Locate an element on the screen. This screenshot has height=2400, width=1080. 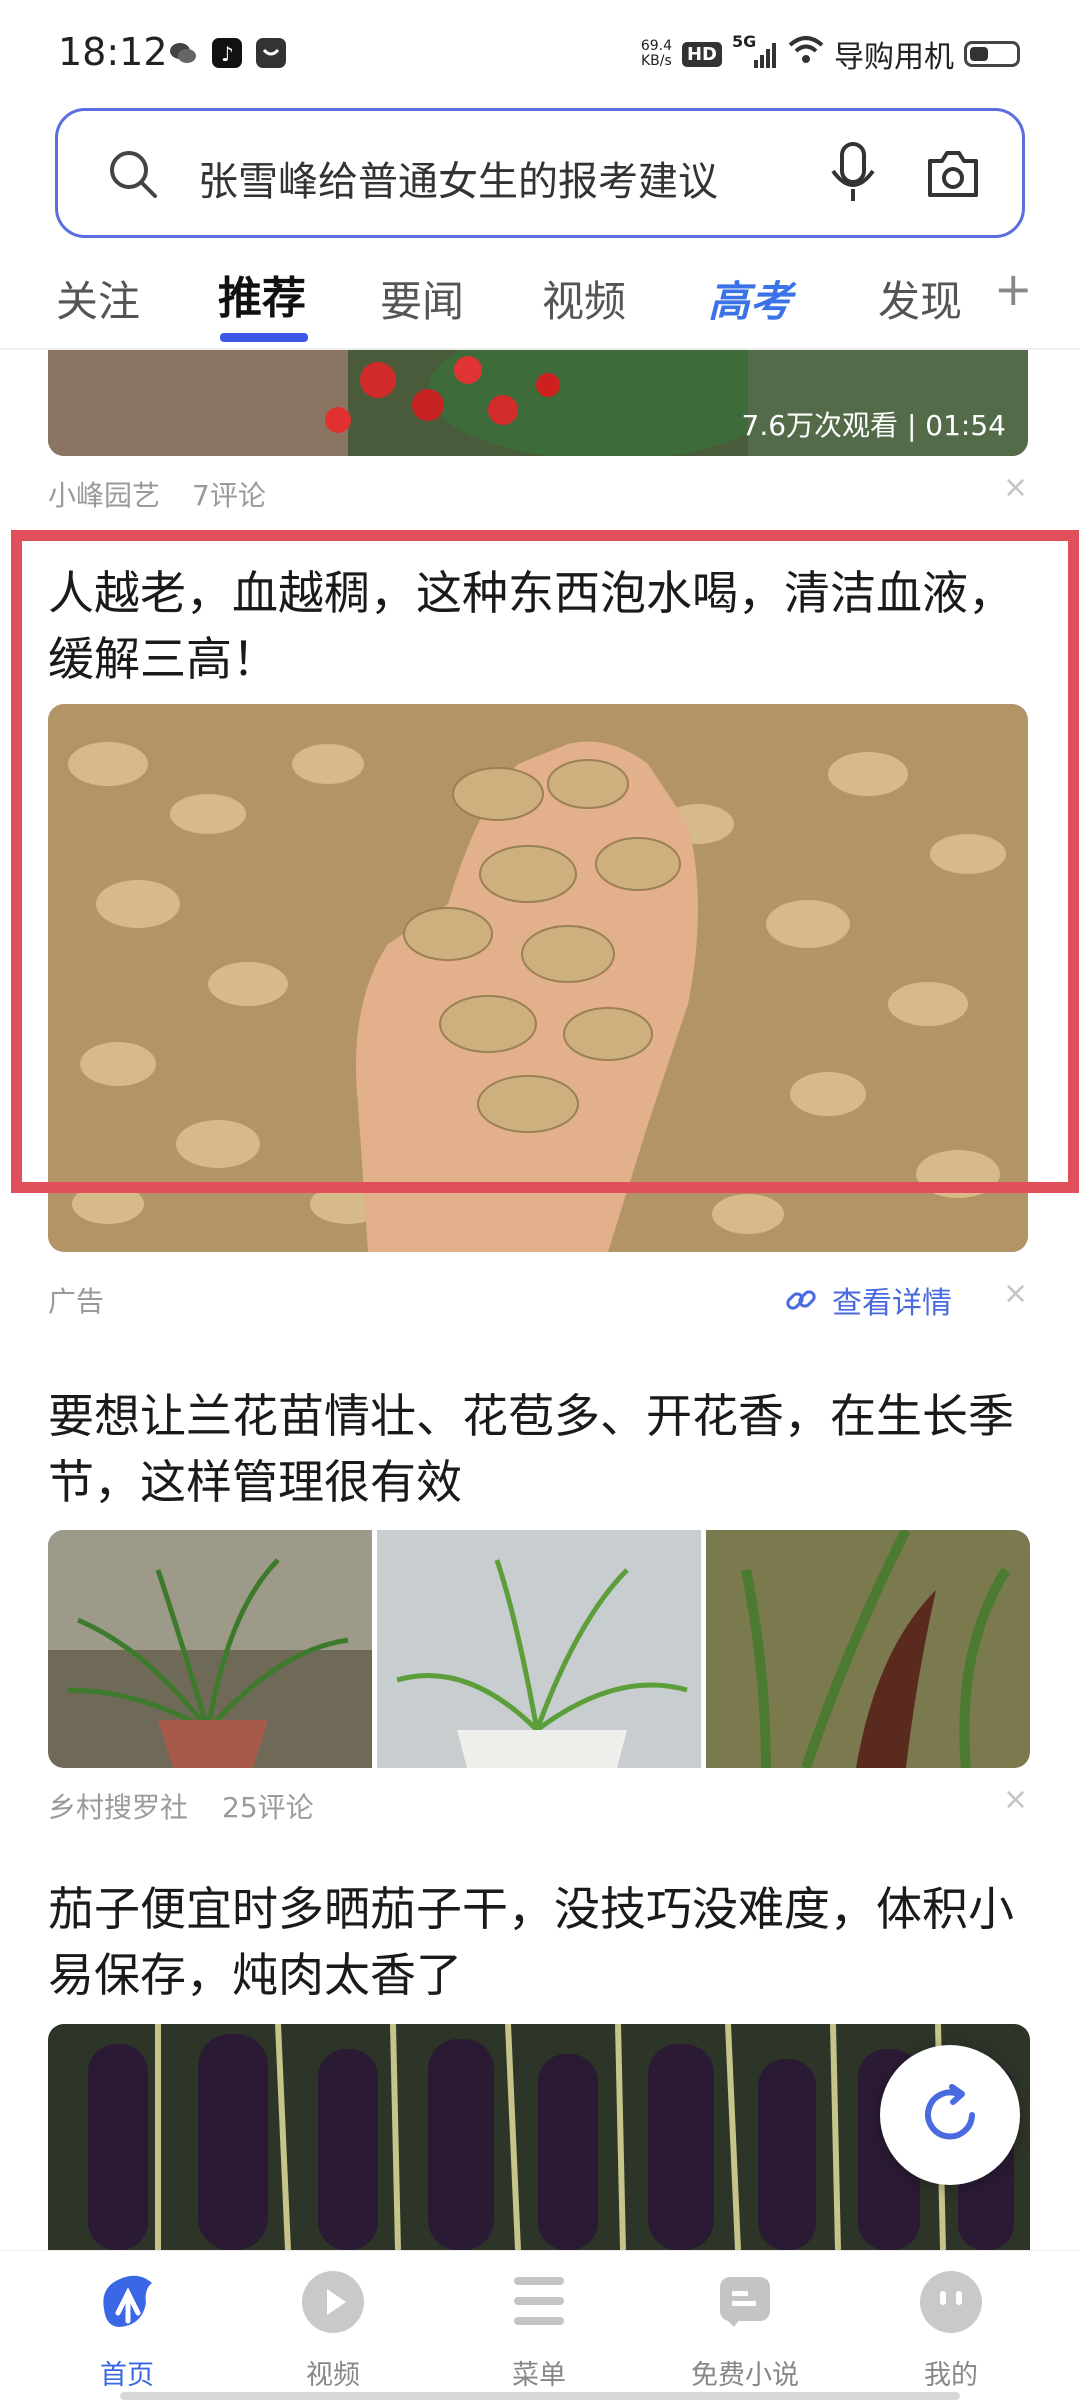
search-icon is located at coordinates (133, 176).